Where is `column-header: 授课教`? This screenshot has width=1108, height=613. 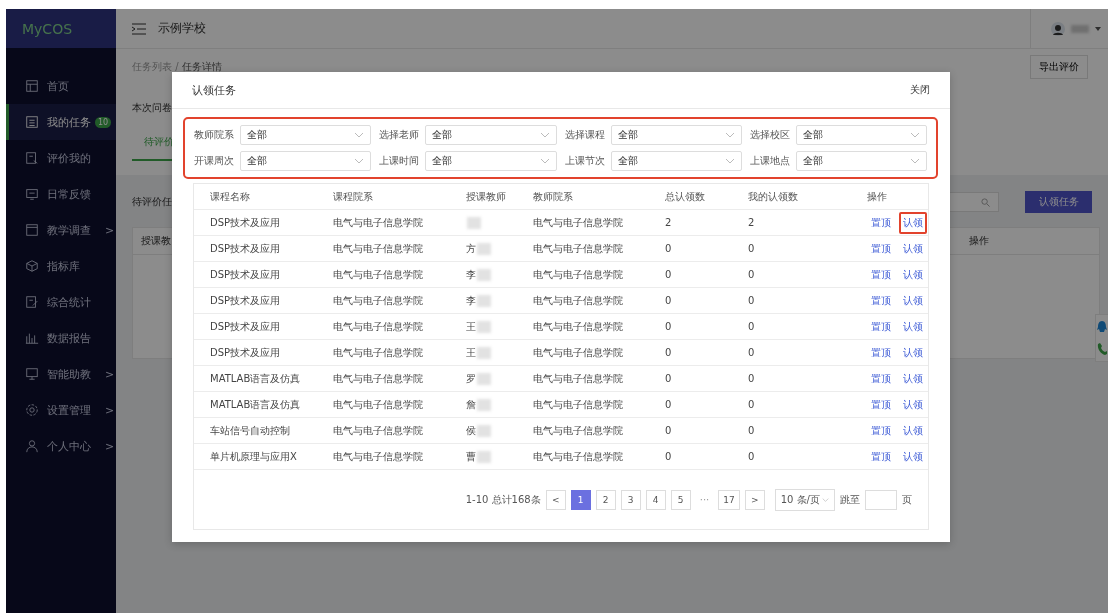 column-header: 授课教 is located at coordinates (156, 241).